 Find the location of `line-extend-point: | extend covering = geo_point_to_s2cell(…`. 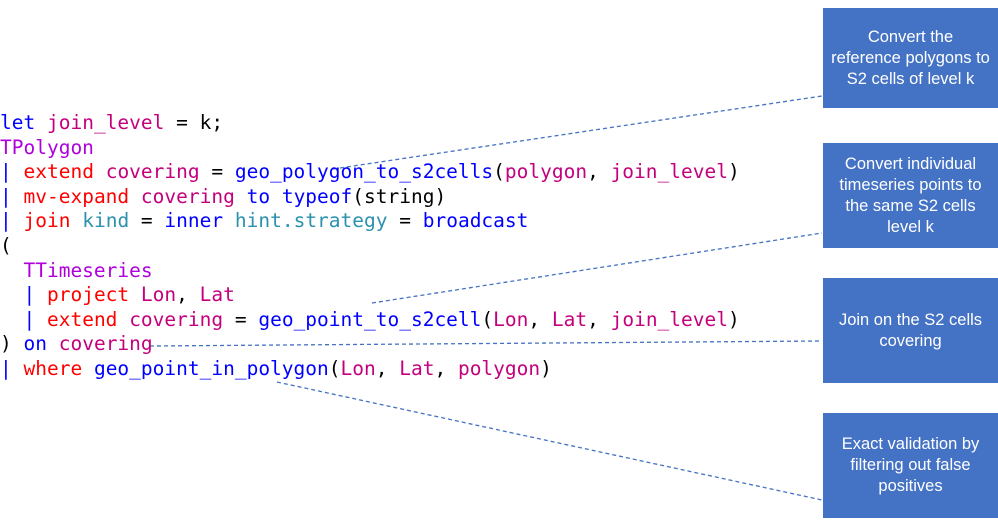

line-extend-point: | extend covering = geo_point_to_s2cell(… is located at coordinates (400, 320).